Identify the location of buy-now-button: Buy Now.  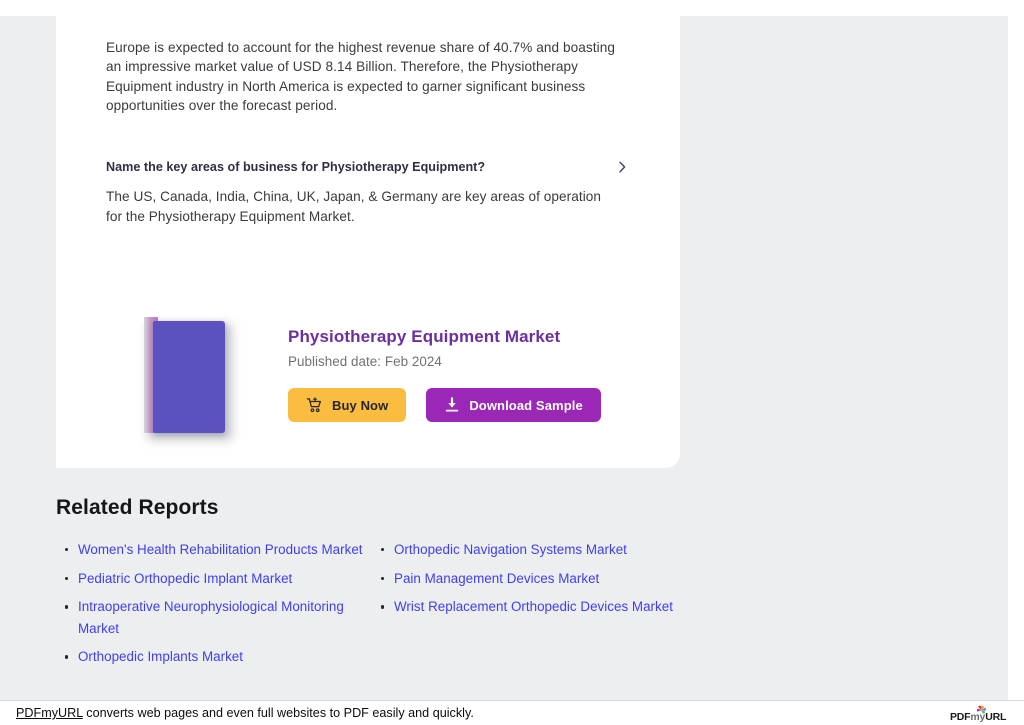
(347, 405).